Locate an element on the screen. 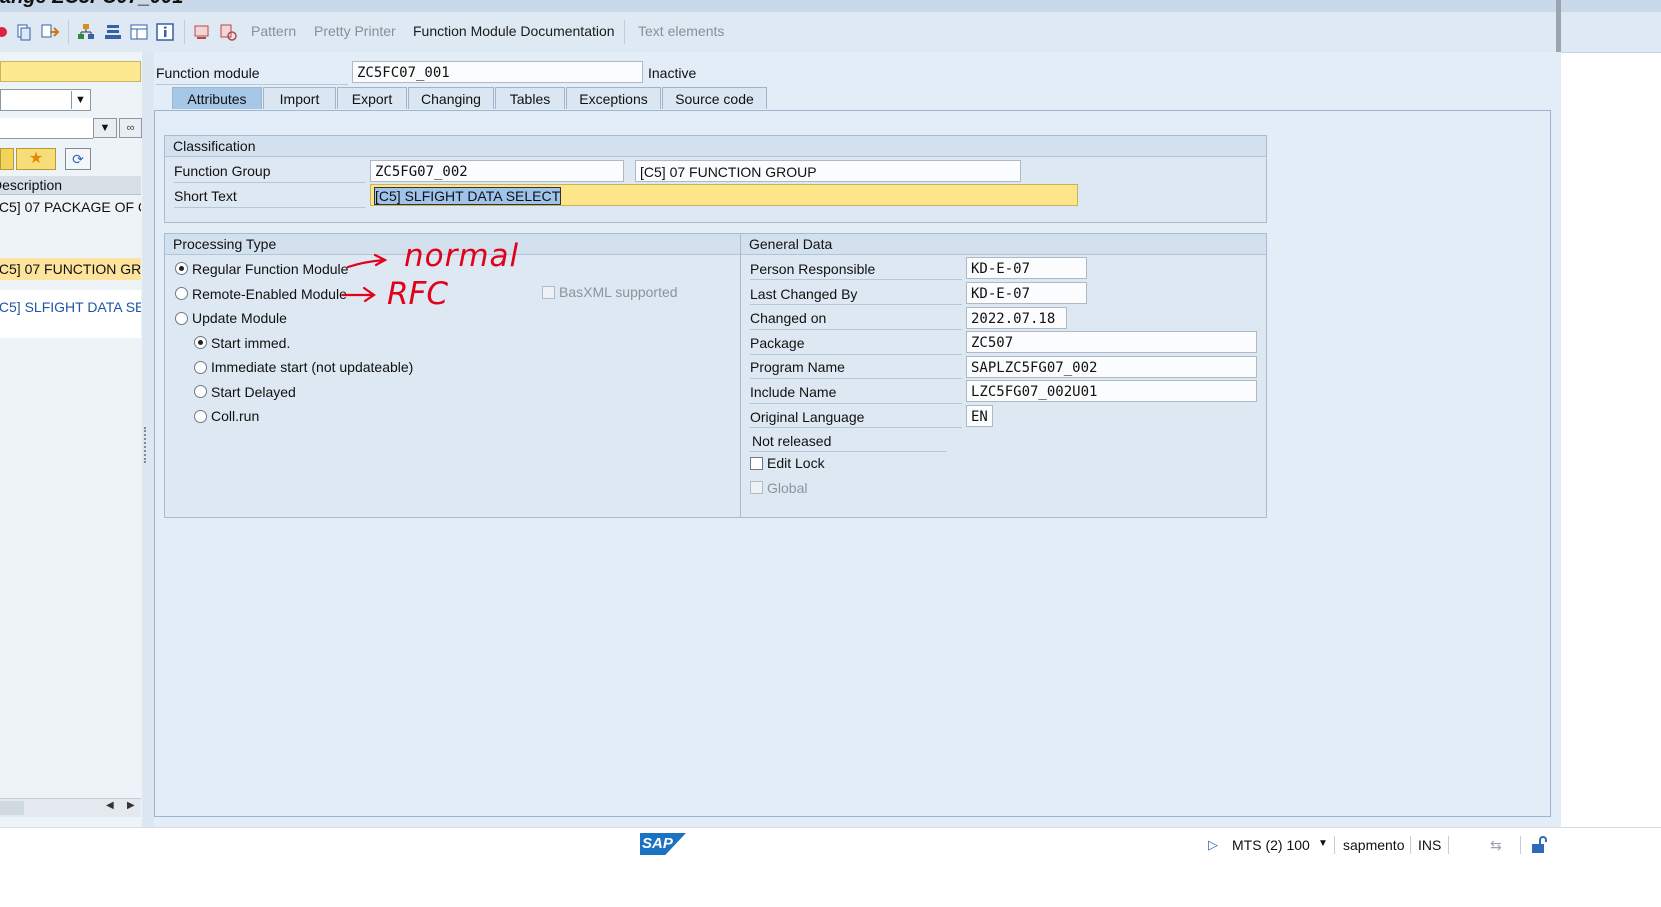 The image size is (1661, 907). tab-source-code: Source code is located at coordinates (714, 98).